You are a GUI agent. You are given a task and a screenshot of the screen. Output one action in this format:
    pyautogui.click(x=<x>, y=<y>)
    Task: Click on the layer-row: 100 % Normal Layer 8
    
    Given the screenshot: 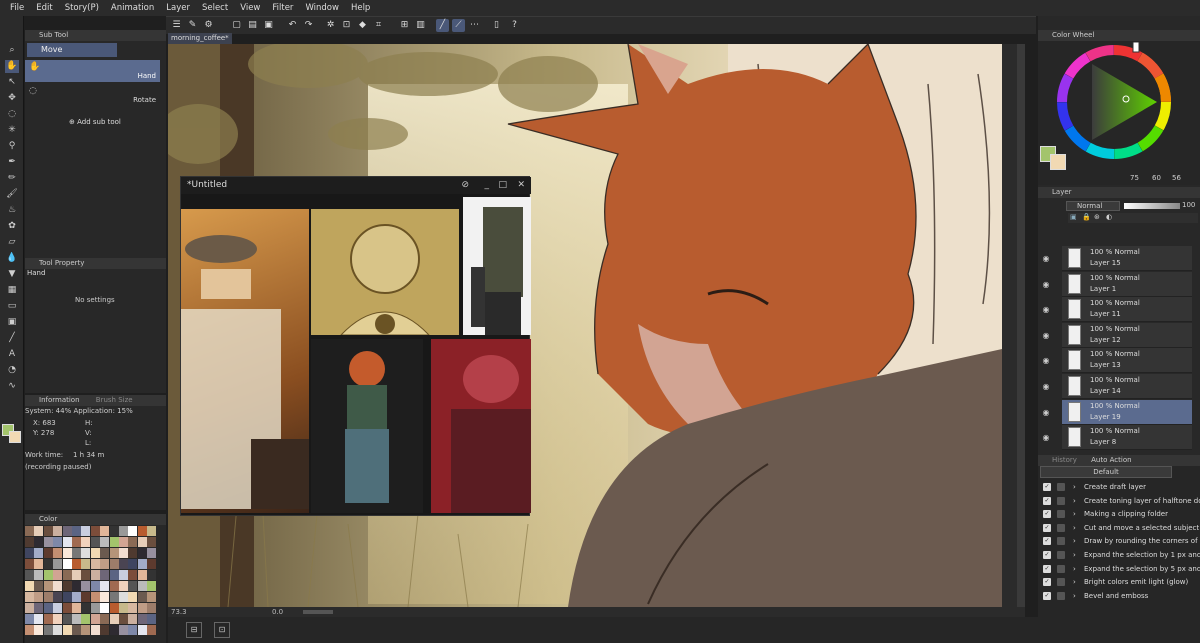 What is the action you would take?
    pyautogui.click(x=1127, y=438)
    